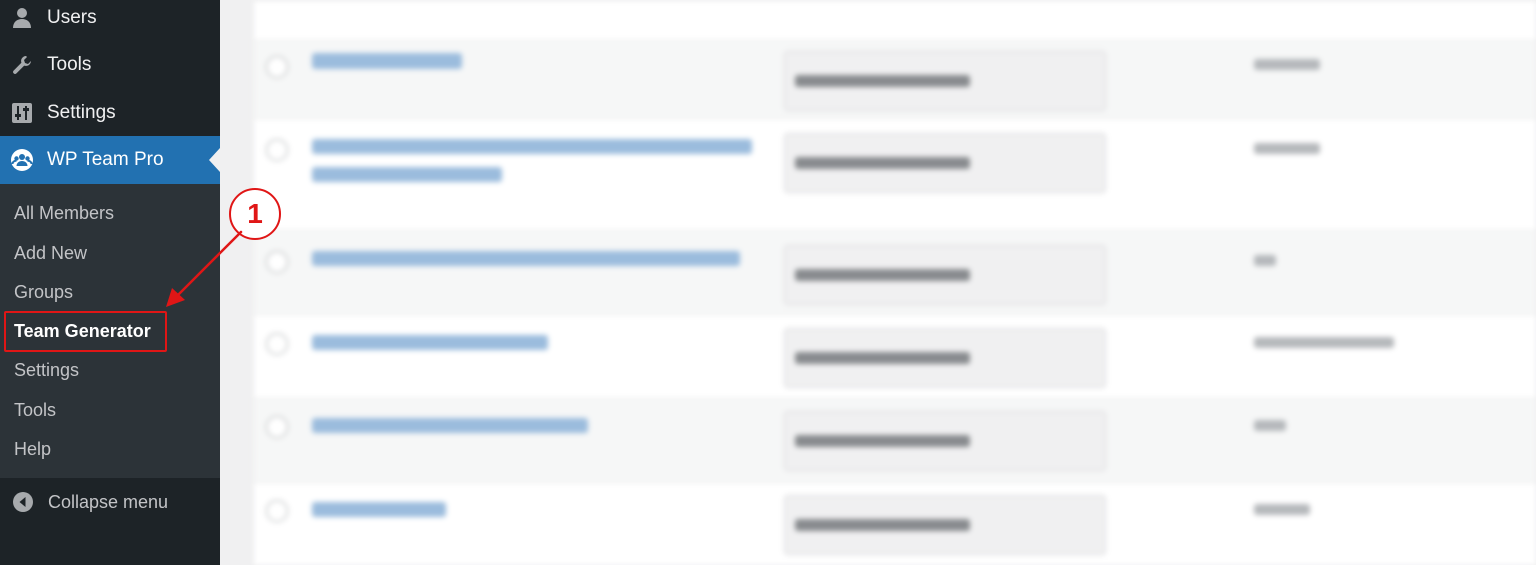 The height and width of the screenshot is (565, 1536). What do you see at coordinates (204, 268) in the screenshot?
I see `annotation-arrow-icon` at bounding box center [204, 268].